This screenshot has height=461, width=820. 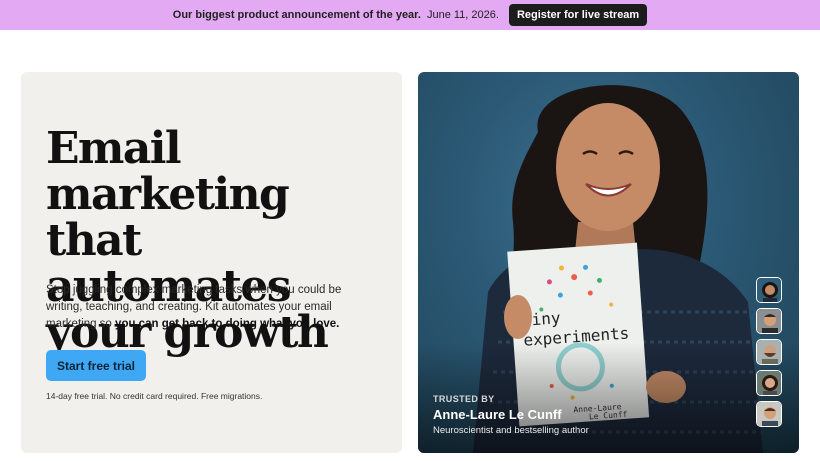 I want to click on creator-avatar-list, so click(x=769, y=352).